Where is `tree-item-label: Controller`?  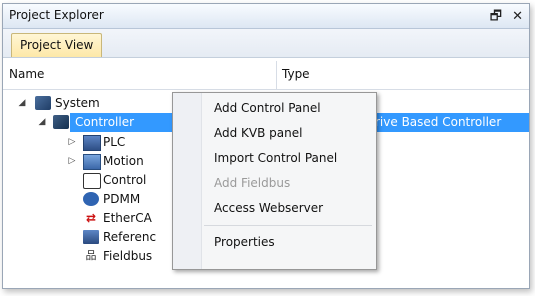
tree-item-label: Controller is located at coordinates (105, 122).